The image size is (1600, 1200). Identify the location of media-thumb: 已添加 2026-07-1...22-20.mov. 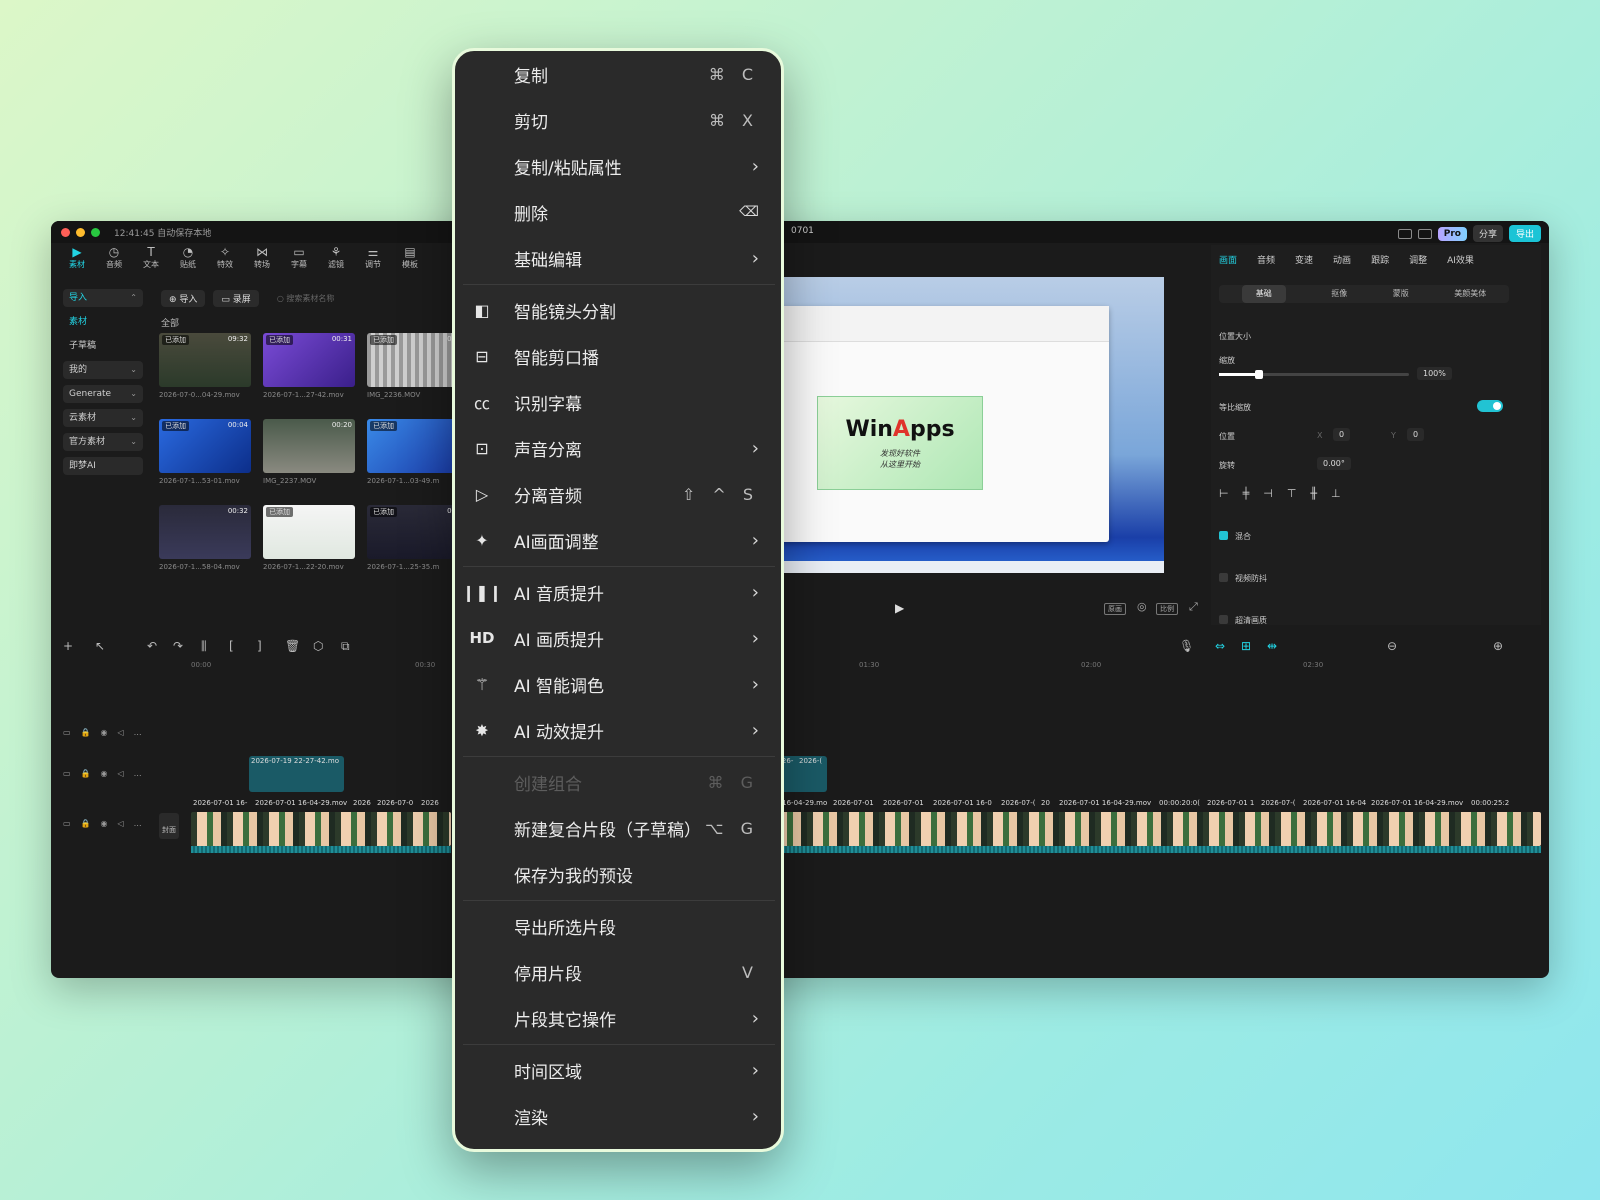
(309, 538).